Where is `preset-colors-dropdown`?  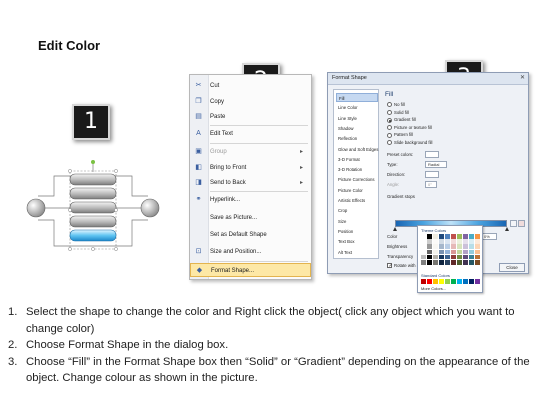
preset-colors-dropdown is located at coordinates (432, 154).